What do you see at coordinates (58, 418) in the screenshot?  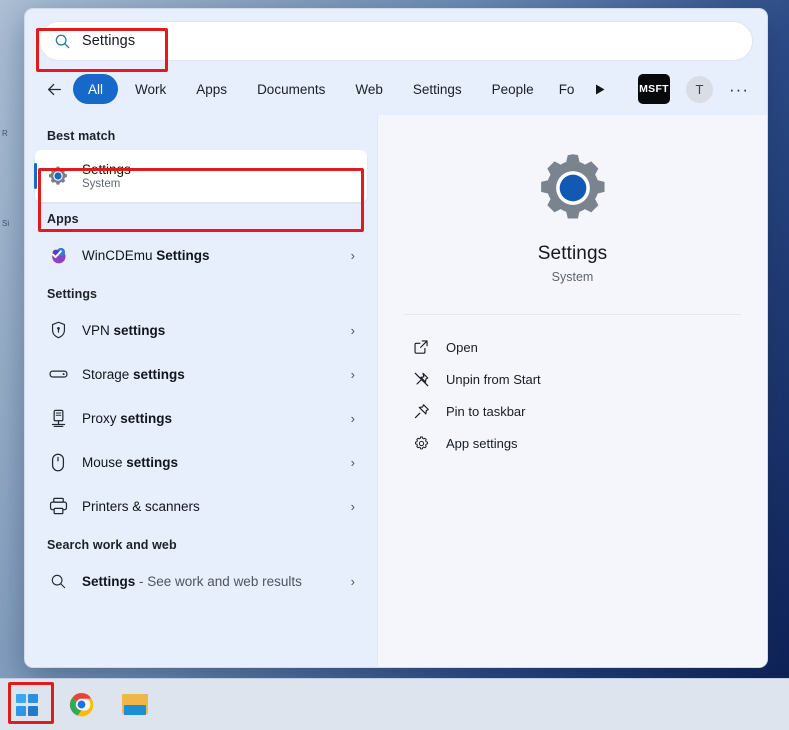 I see `proxy-server-icon` at bounding box center [58, 418].